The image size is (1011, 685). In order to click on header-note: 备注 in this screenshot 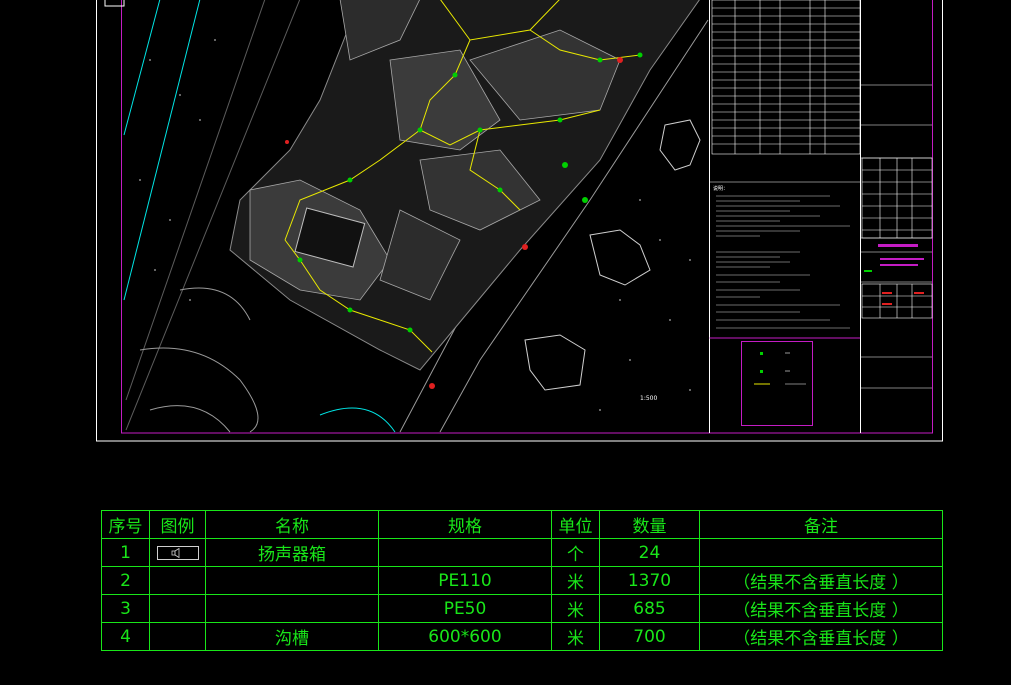, I will do `click(821, 524)`.